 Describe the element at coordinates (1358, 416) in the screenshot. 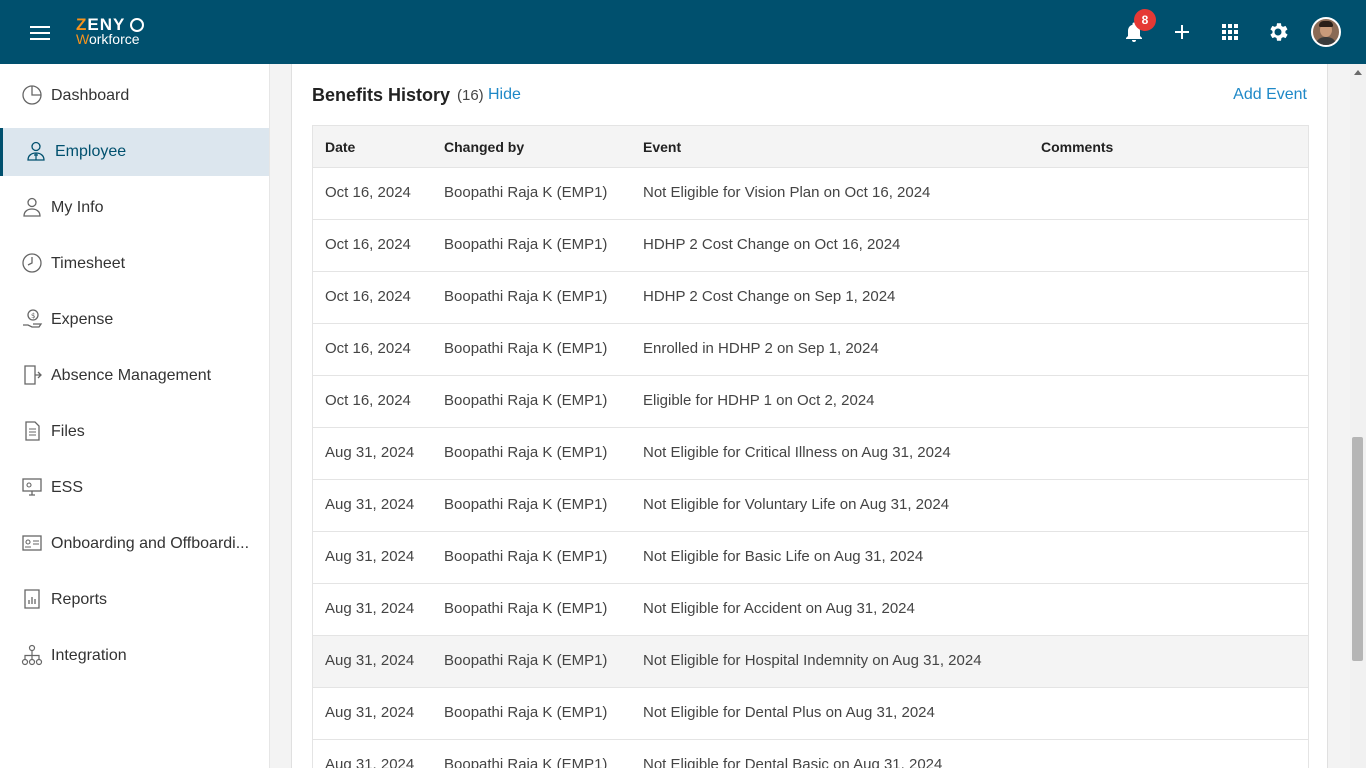

I see `vertical-scrollbar` at that location.